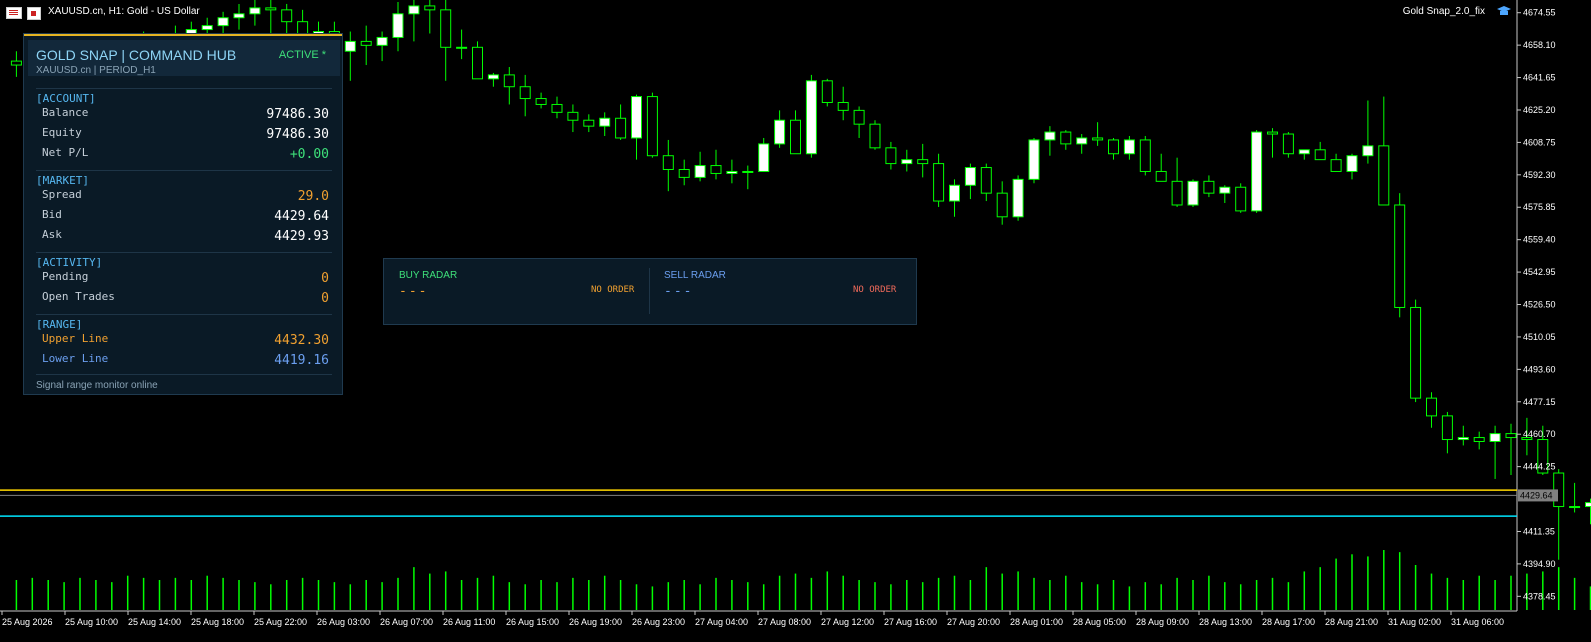 The image size is (1591, 642). Describe the element at coordinates (301, 216) in the screenshot. I see `bid-value: 4429.64` at that location.